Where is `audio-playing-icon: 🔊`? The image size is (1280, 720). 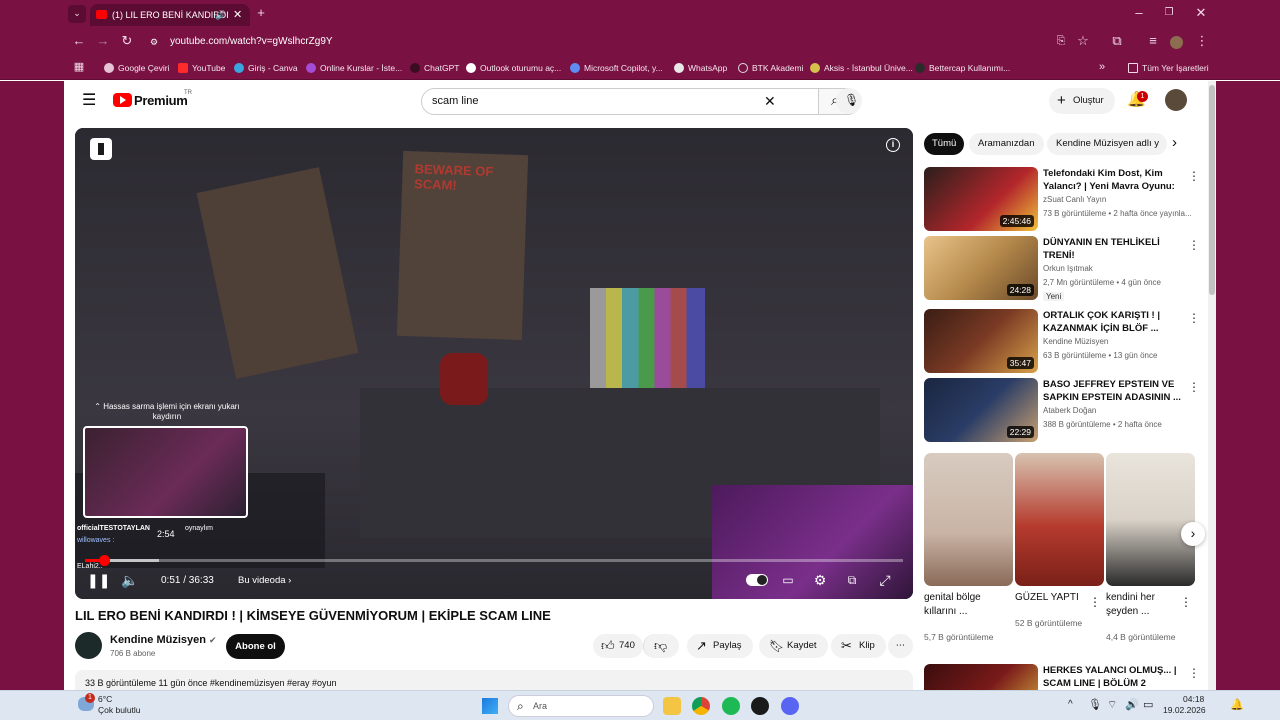 audio-playing-icon: 🔊 is located at coordinates (220, 15).